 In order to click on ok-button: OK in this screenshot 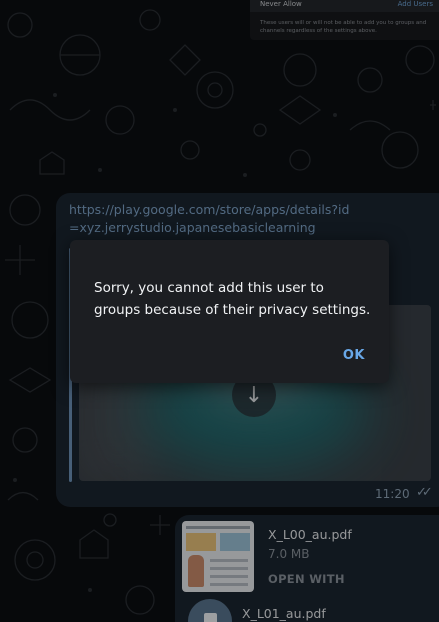, I will do `click(354, 355)`.